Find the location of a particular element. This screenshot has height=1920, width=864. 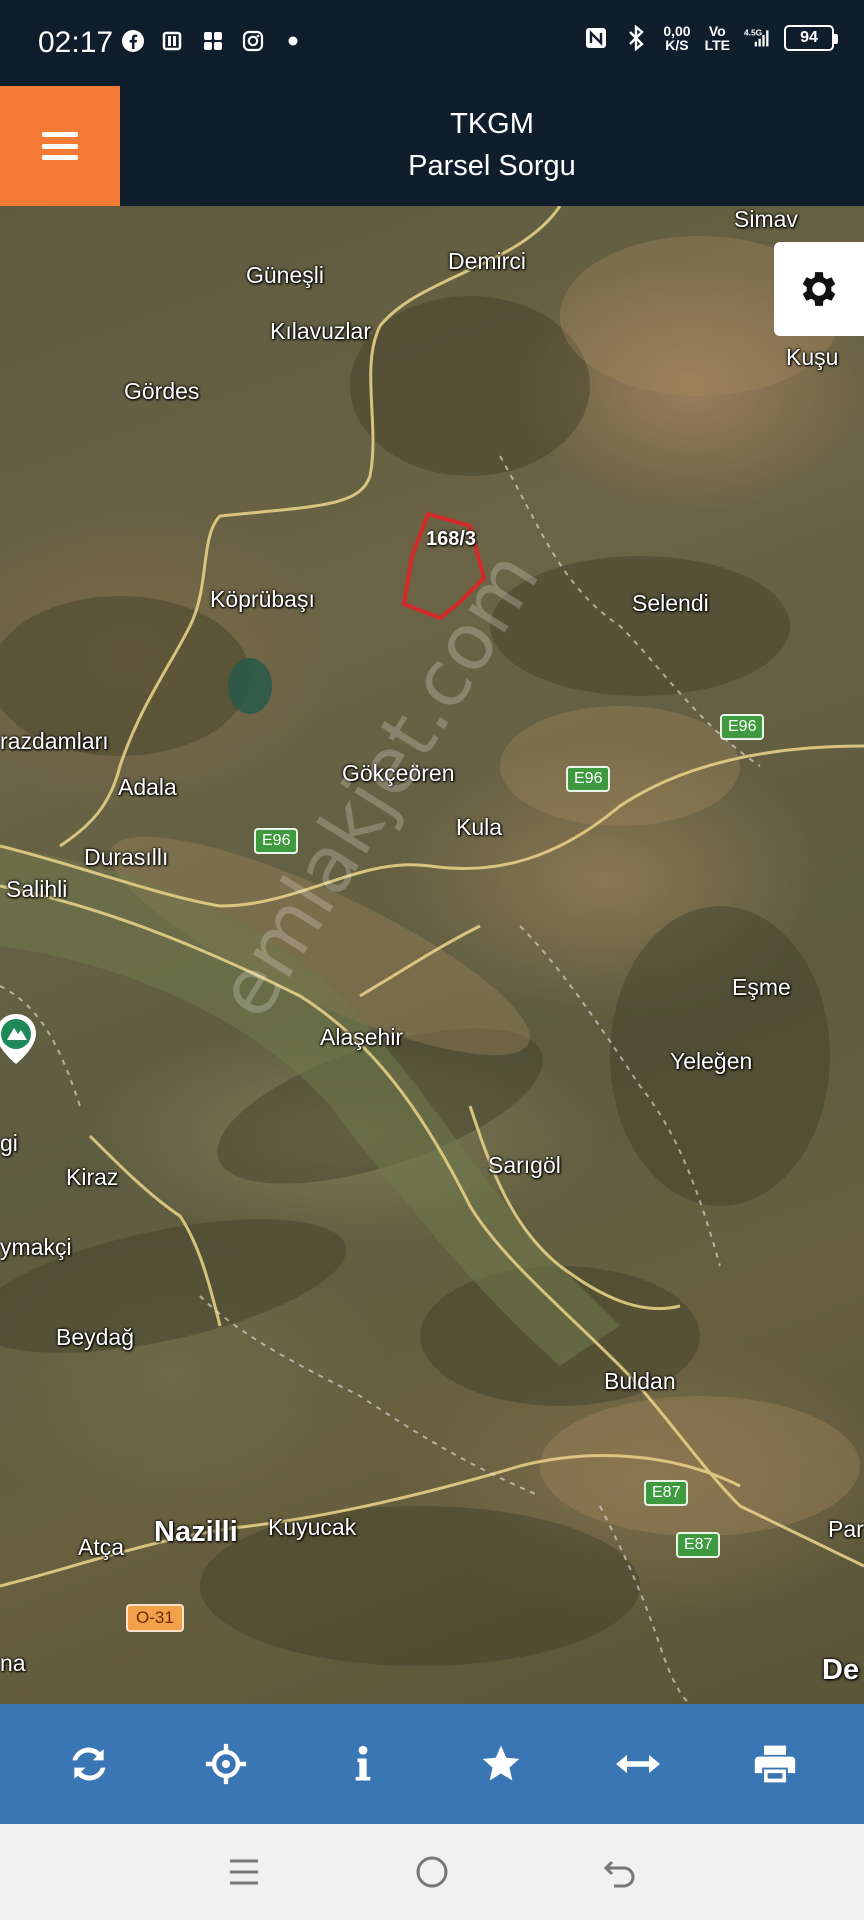

signal-icon: 4.5G is located at coordinates (757, 38).